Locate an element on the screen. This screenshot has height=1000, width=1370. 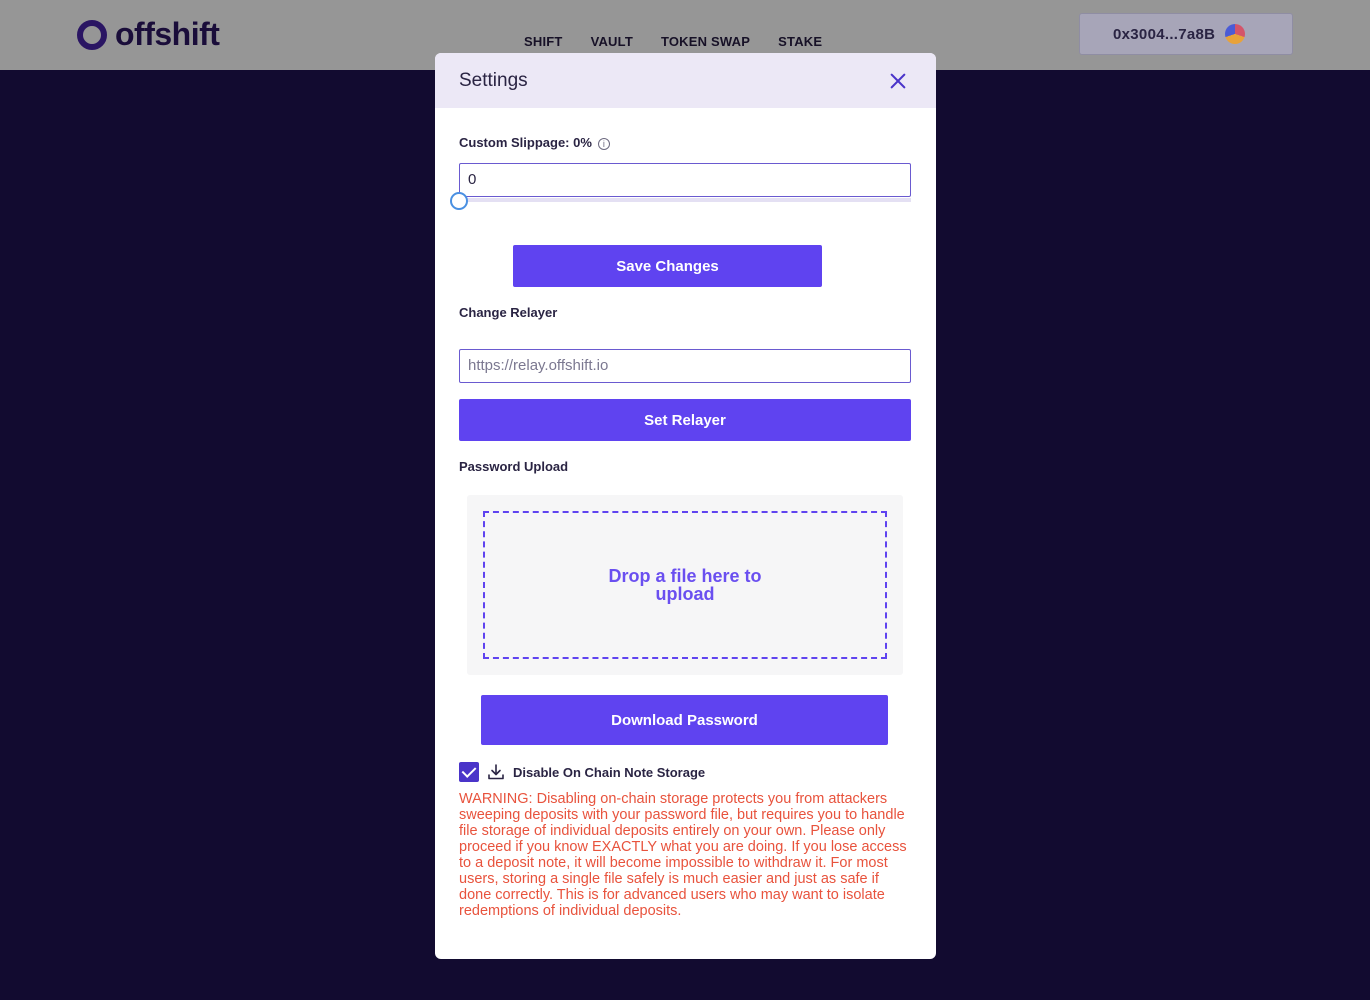
logo-ring-icon is located at coordinates (92, 34).